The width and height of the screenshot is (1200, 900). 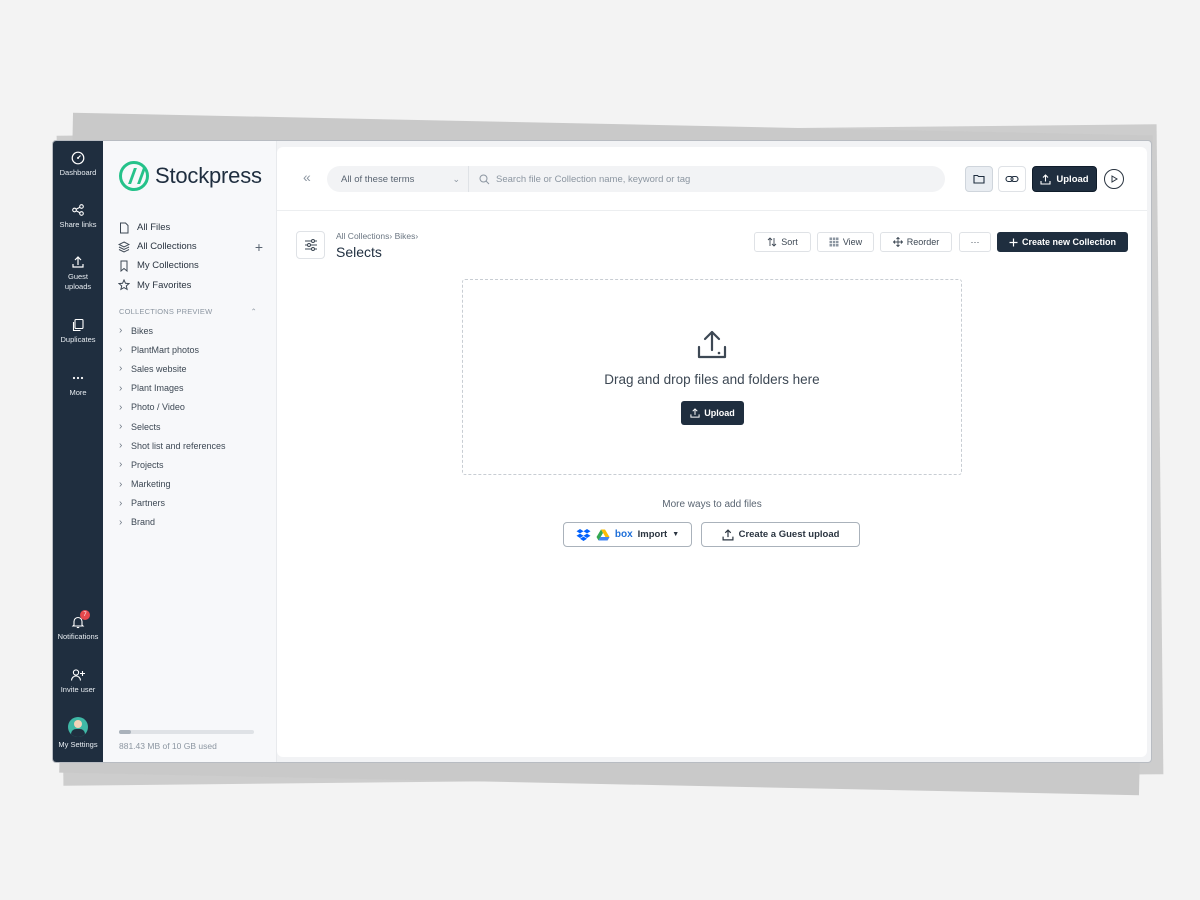 What do you see at coordinates (124, 266) in the screenshot?
I see `bookmark-icon` at bounding box center [124, 266].